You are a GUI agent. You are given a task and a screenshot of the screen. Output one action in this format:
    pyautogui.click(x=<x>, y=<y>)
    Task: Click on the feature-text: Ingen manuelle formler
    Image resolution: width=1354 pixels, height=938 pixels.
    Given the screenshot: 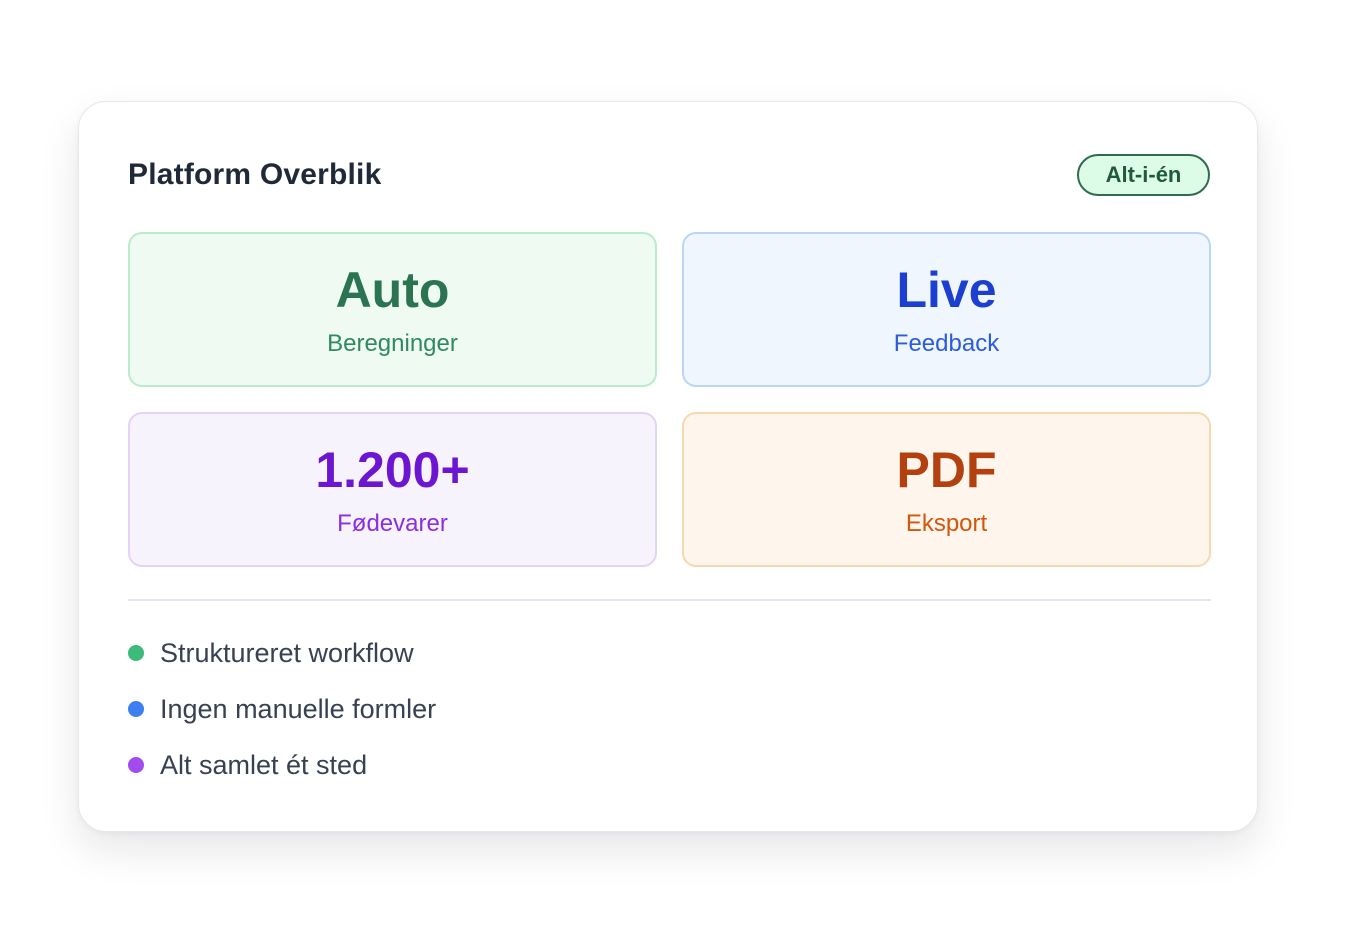 What is the action you would take?
    pyautogui.click(x=298, y=709)
    